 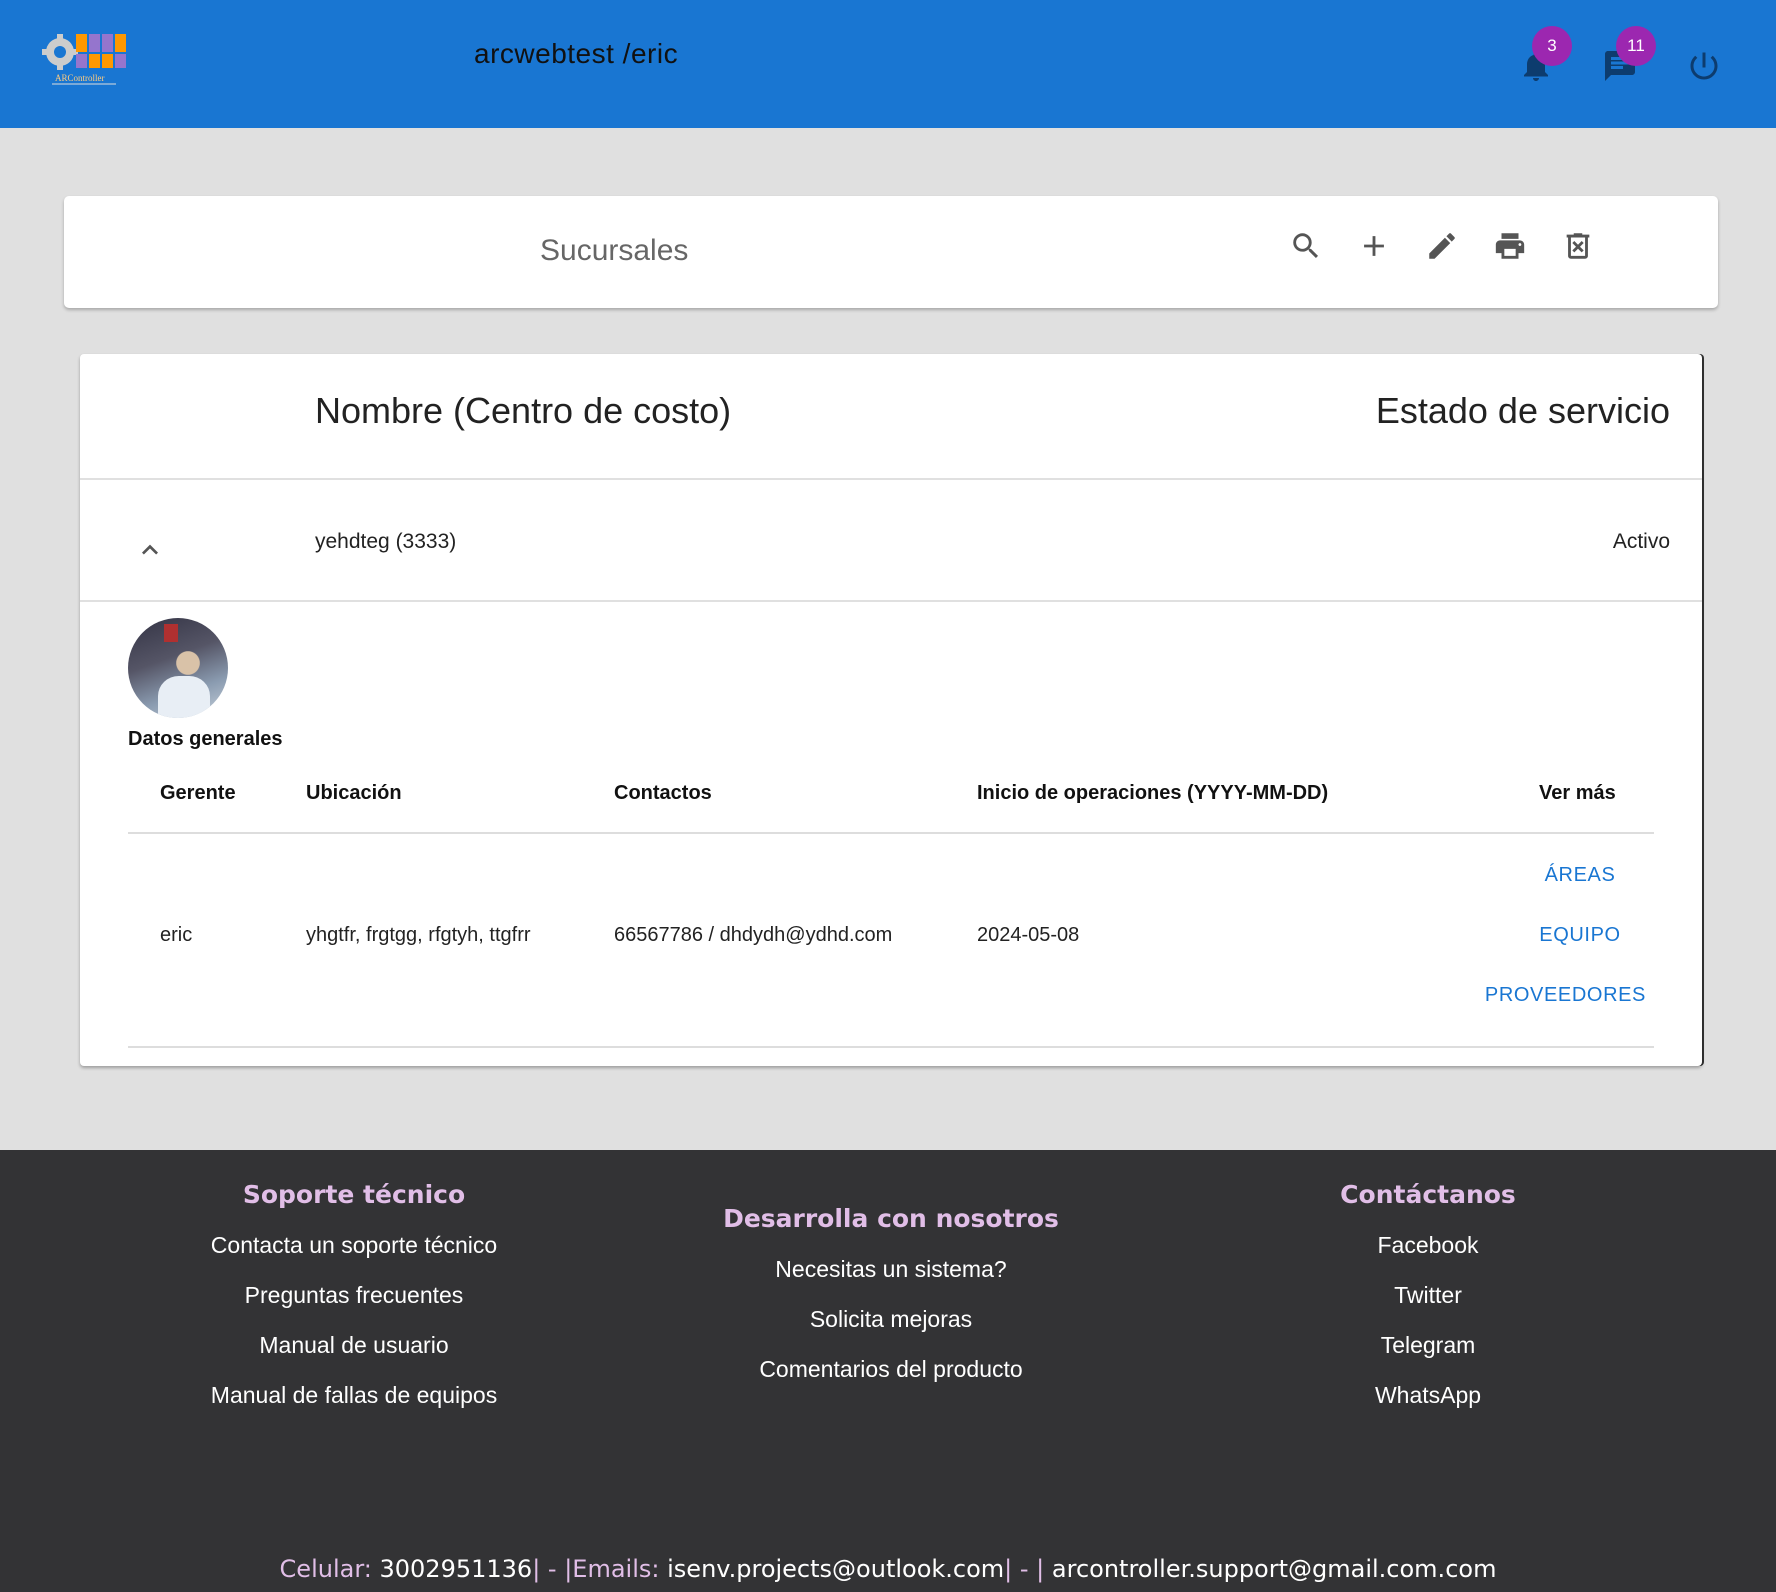 What do you see at coordinates (1552, 46) in the screenshot?
I see `notifications-badge: 3` at bounding box center [1552, 46].